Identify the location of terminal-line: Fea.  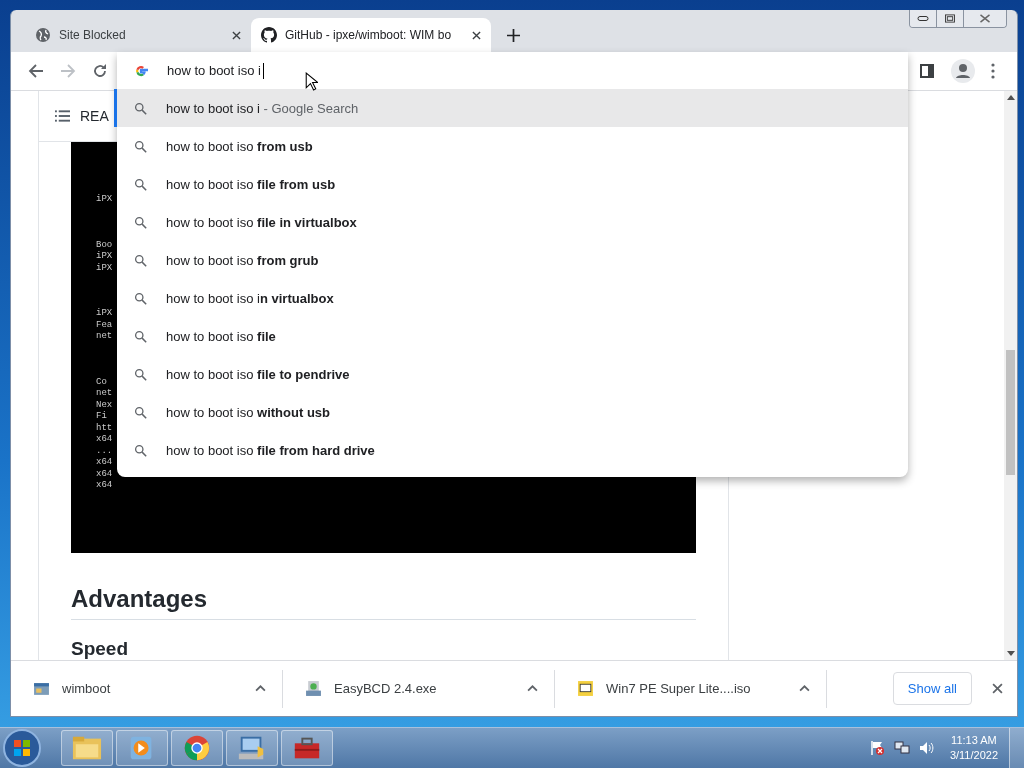
(104, 325).